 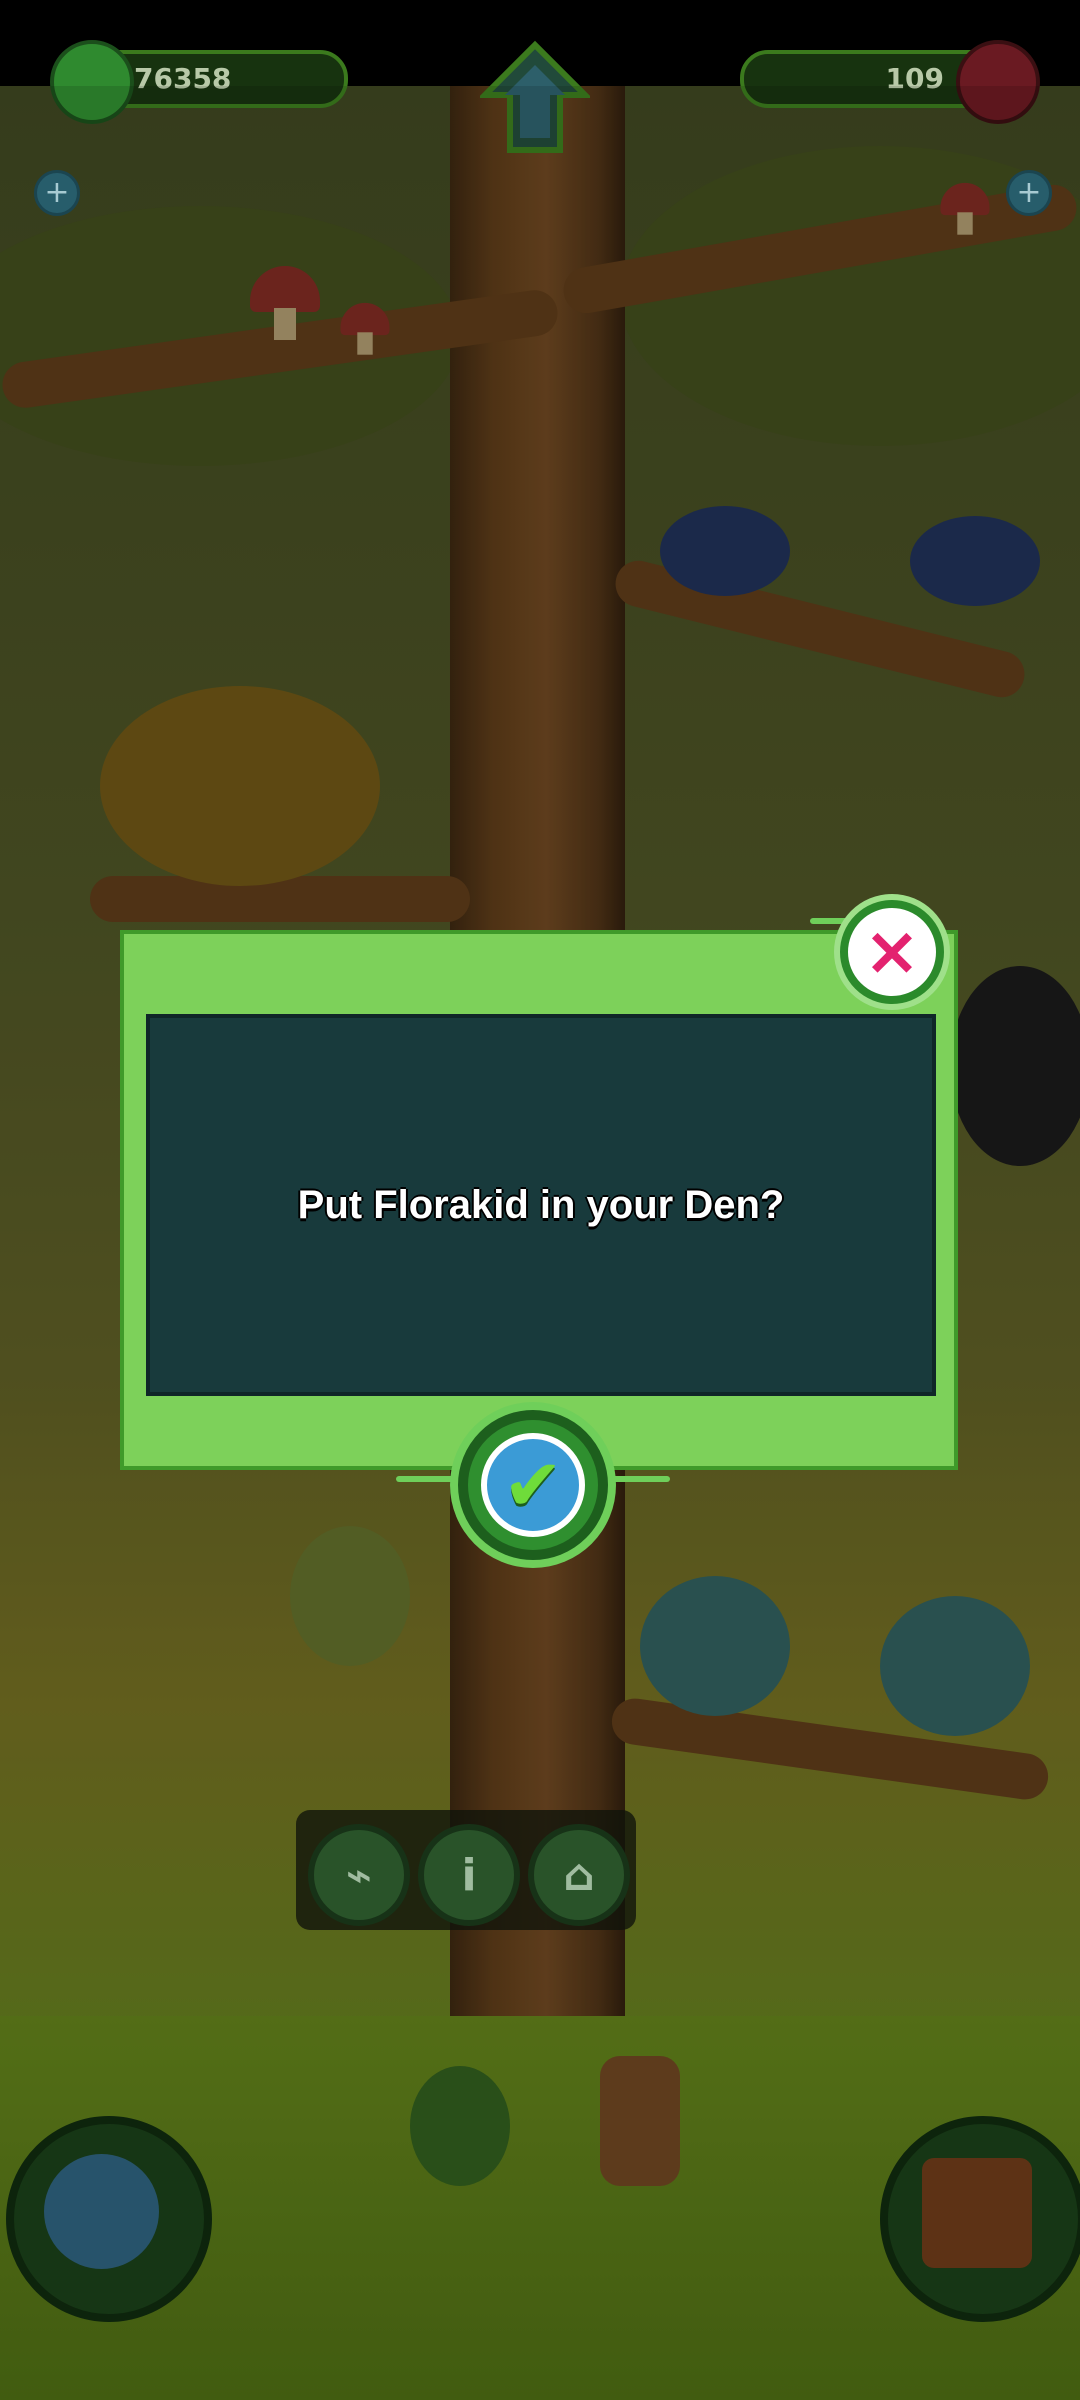 I want to click on dialog-message-panel: Put Florakid in your Den?, so click(x=541, y=1205).